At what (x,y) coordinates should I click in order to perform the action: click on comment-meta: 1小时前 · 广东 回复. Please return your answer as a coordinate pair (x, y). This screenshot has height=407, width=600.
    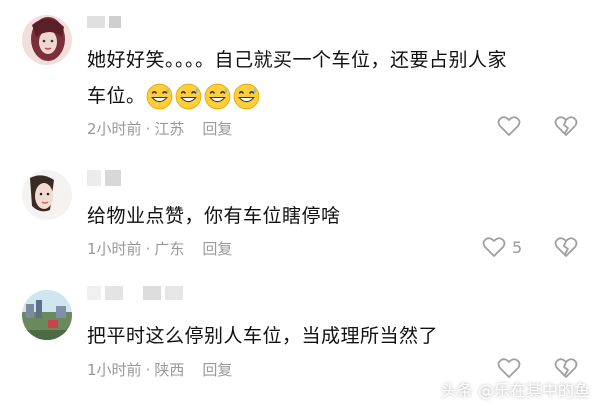
    Looking at the image, I should click on (159, 248).